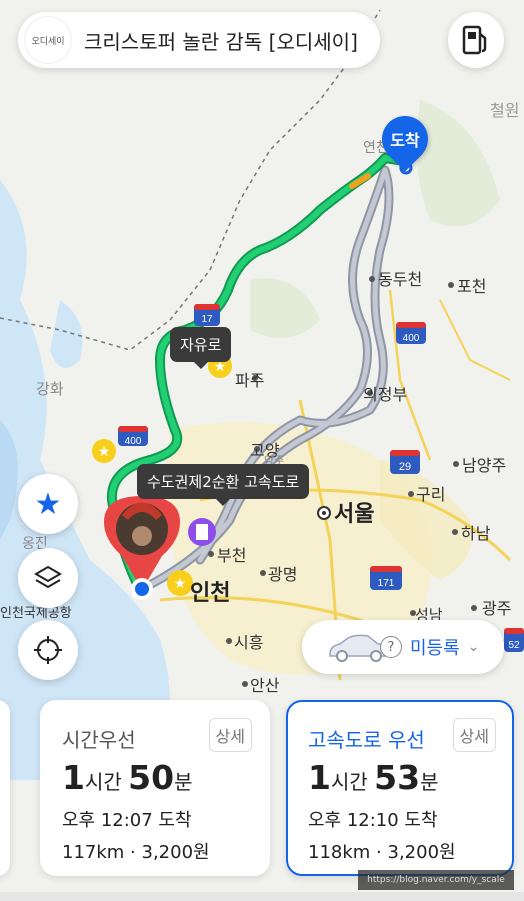 This screenshot has height=901, width=524. What do you see at coordinates (476, 534) in the screenshot?
I see `place-label: 하남` at bounding box center [476, 534].